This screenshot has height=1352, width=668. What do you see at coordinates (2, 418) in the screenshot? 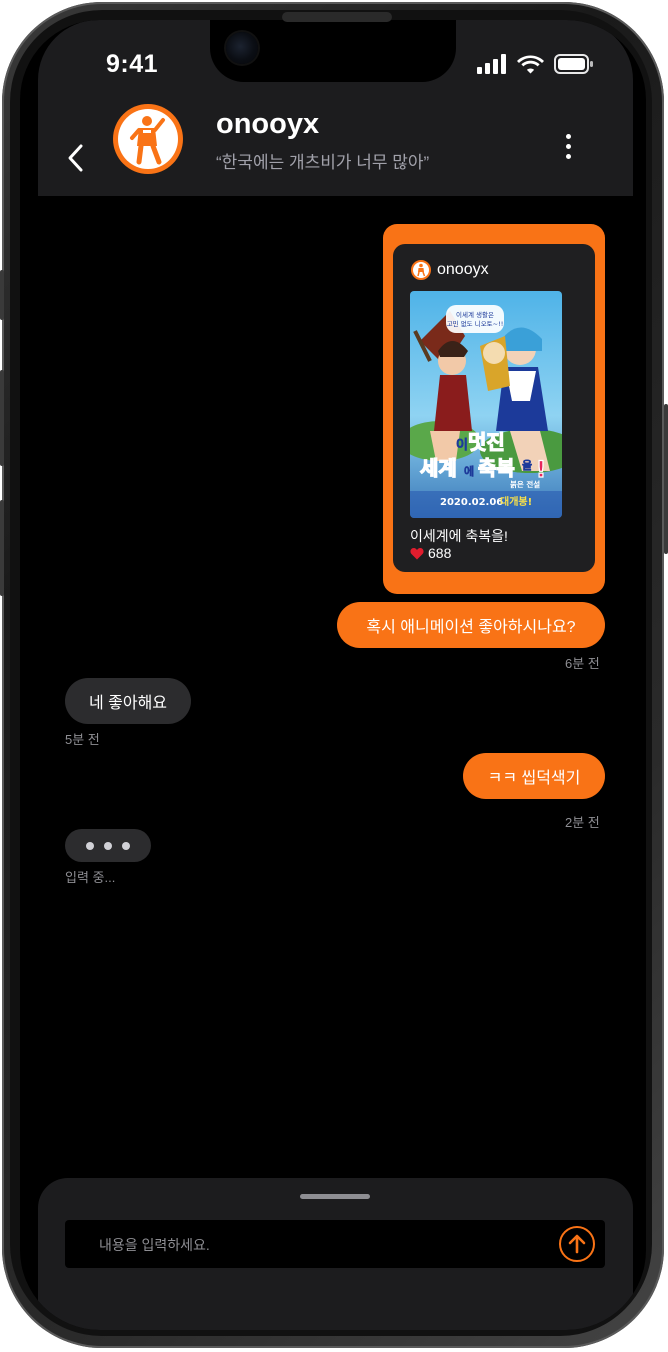
I see `volume-up-button` at bounding box center [2, 418].